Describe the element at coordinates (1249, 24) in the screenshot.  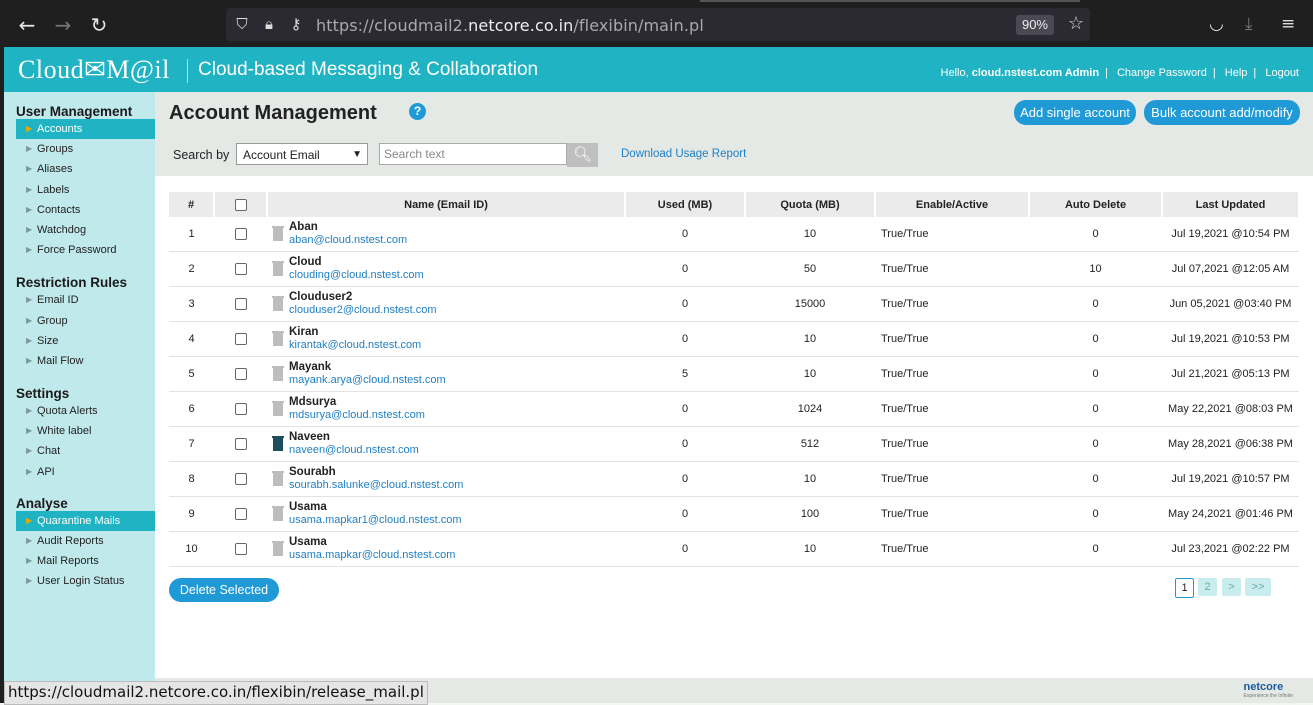
I see `download-icon: ⤓` at that location.